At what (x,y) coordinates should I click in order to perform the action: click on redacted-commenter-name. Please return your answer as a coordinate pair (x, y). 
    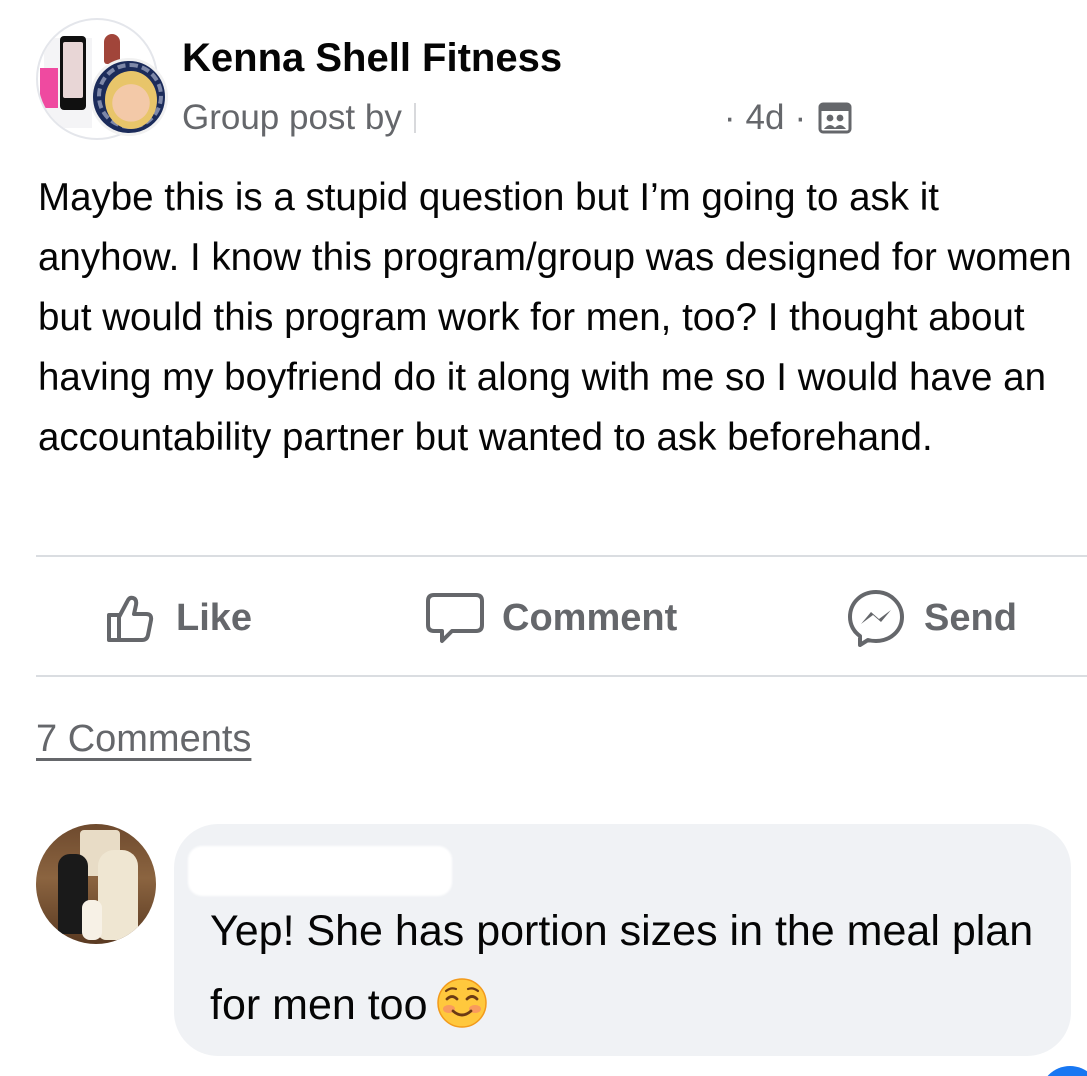
    Looking at the image, I should click on (320, 871).